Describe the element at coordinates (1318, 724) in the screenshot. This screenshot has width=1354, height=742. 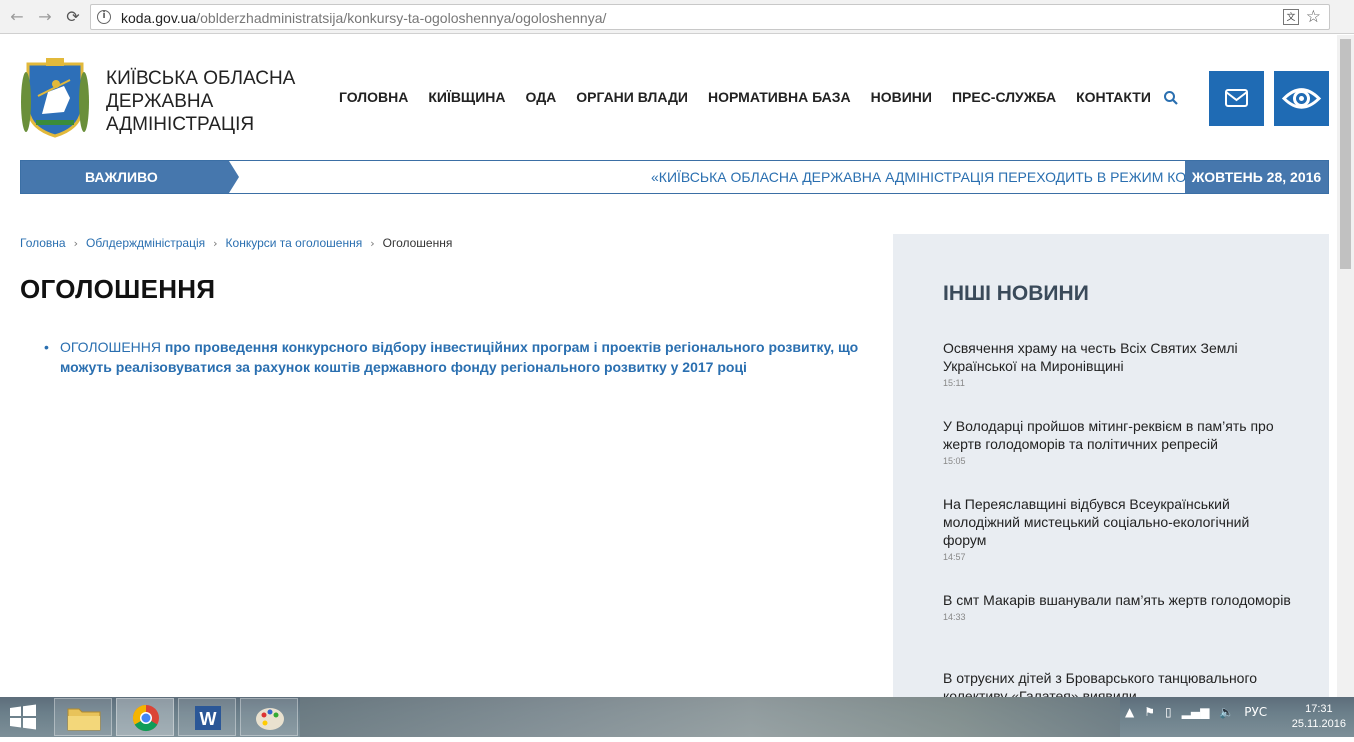
I see `clock-date: 25.11.2016` at that location.